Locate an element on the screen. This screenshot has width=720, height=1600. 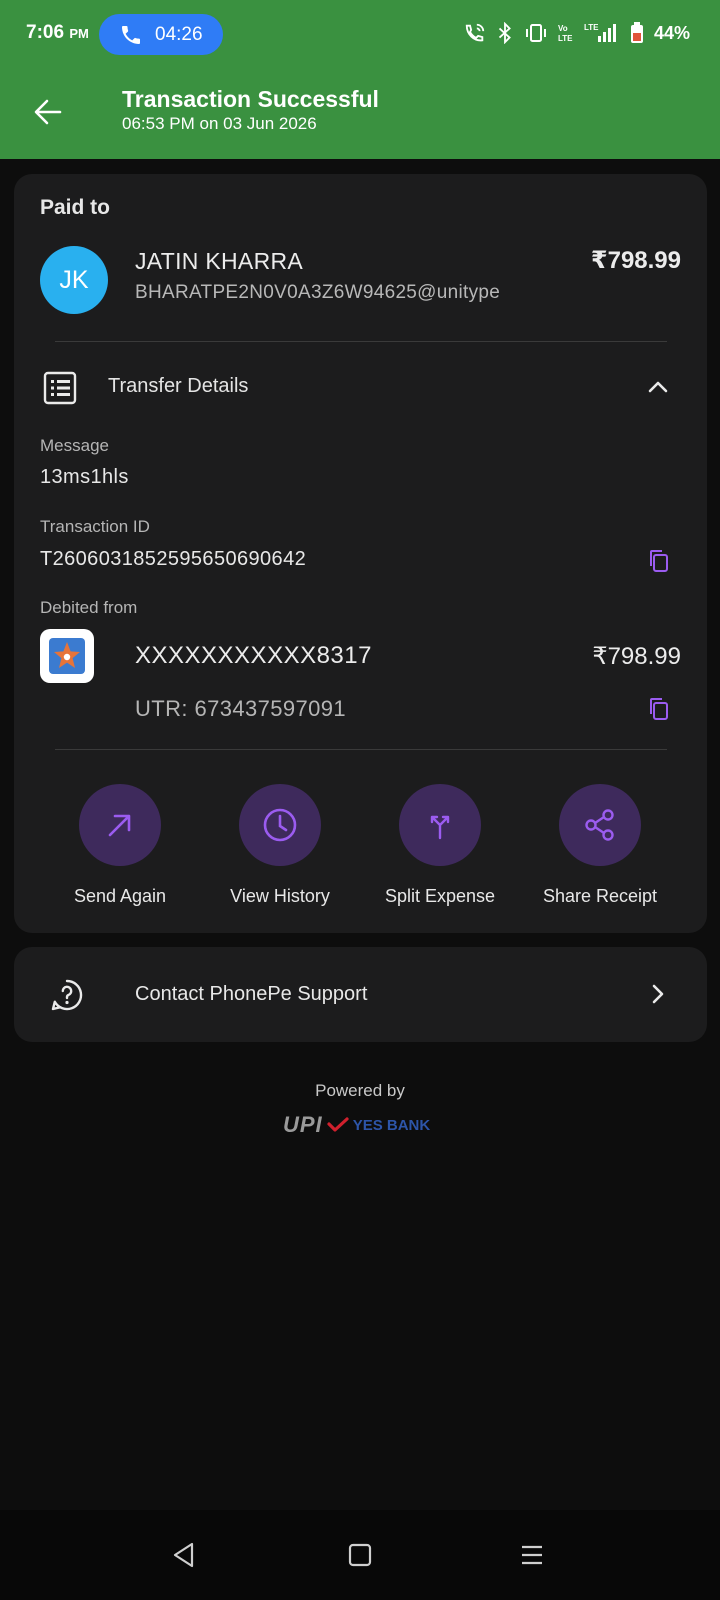
clock-icon is located at coordinates (280, 825).